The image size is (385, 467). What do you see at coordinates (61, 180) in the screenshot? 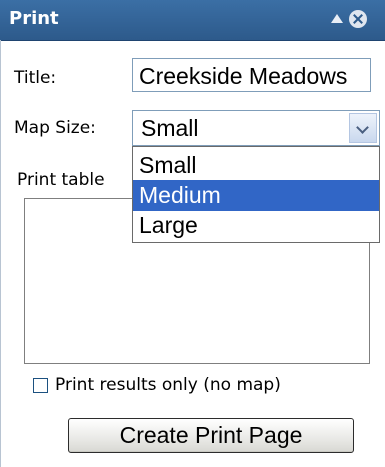
I see `print-table-label: Print table` at bounding box center [61, 180].